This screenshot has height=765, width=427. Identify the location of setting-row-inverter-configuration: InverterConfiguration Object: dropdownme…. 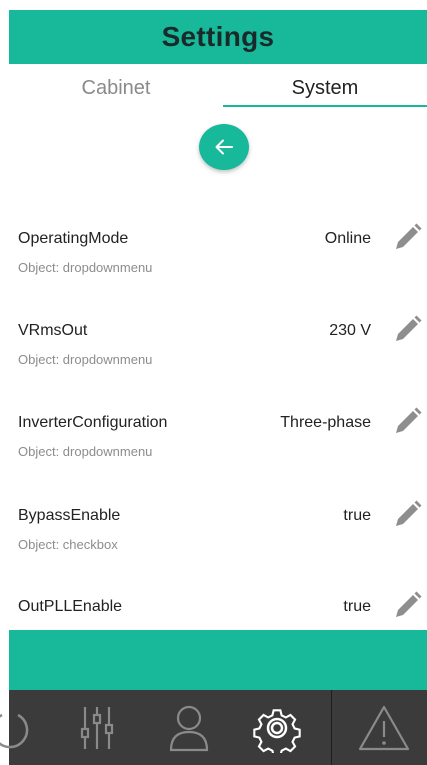
(213, 455).